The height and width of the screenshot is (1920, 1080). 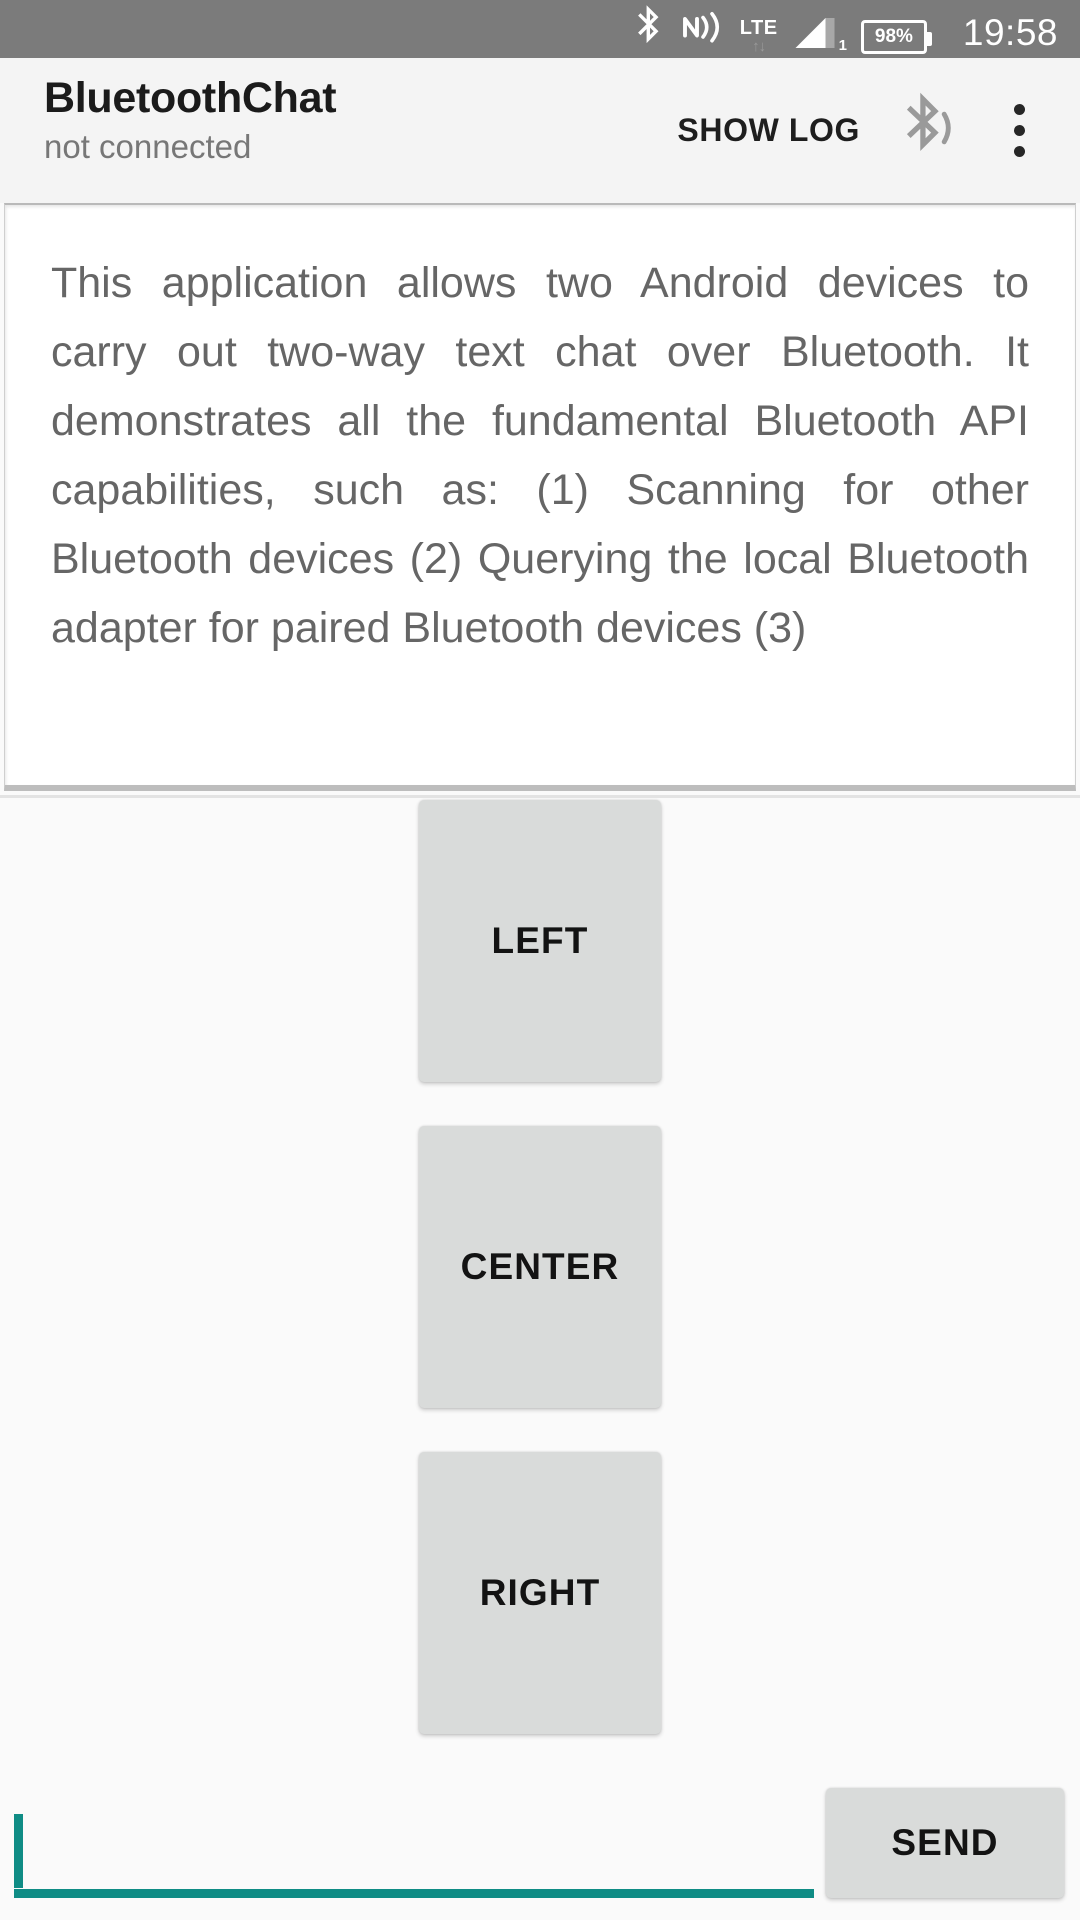 What do you see at coordinates (190, 98) in the screenshot?
I see `page-title: BluetoothChat` at bounding box center [190, 98].